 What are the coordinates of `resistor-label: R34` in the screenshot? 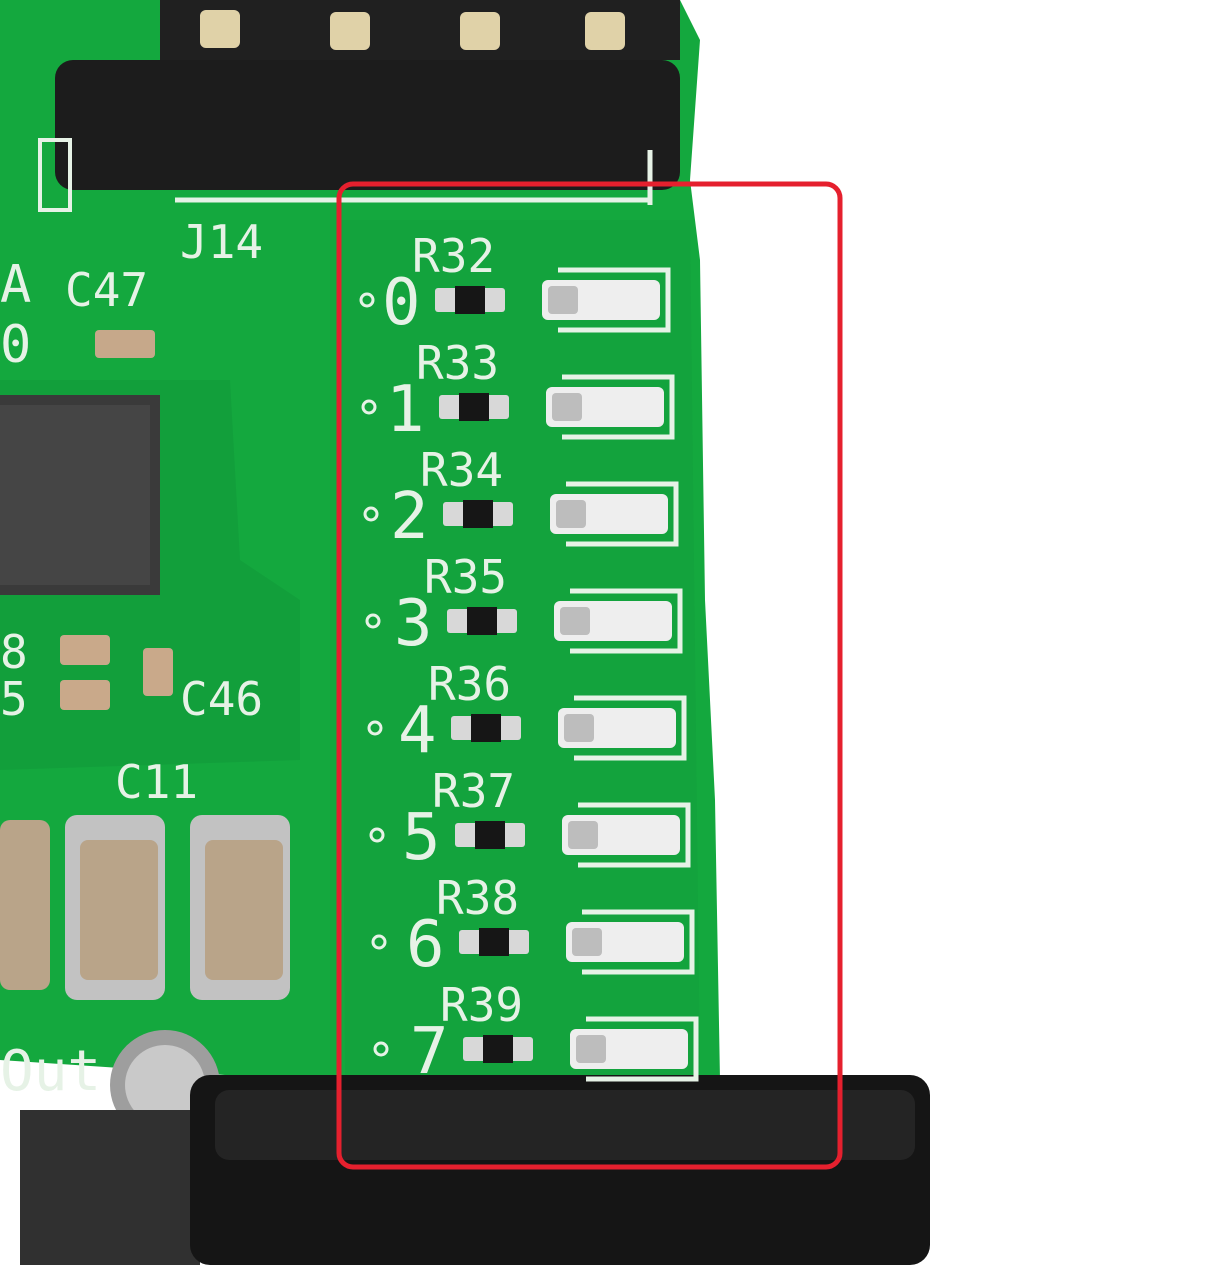 It's located at (461, 470).